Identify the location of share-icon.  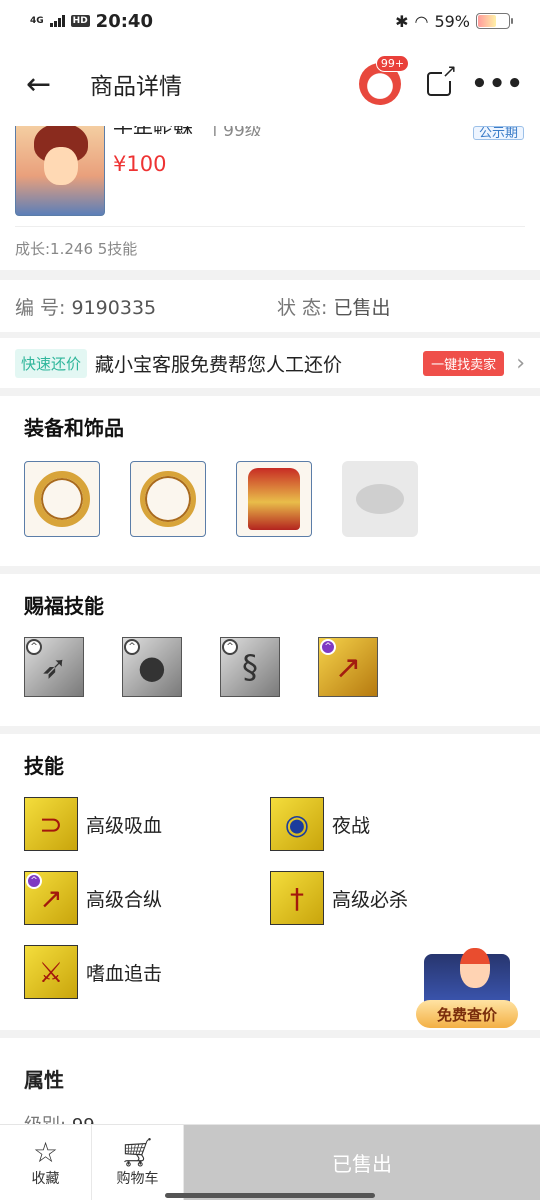
(442, 79).